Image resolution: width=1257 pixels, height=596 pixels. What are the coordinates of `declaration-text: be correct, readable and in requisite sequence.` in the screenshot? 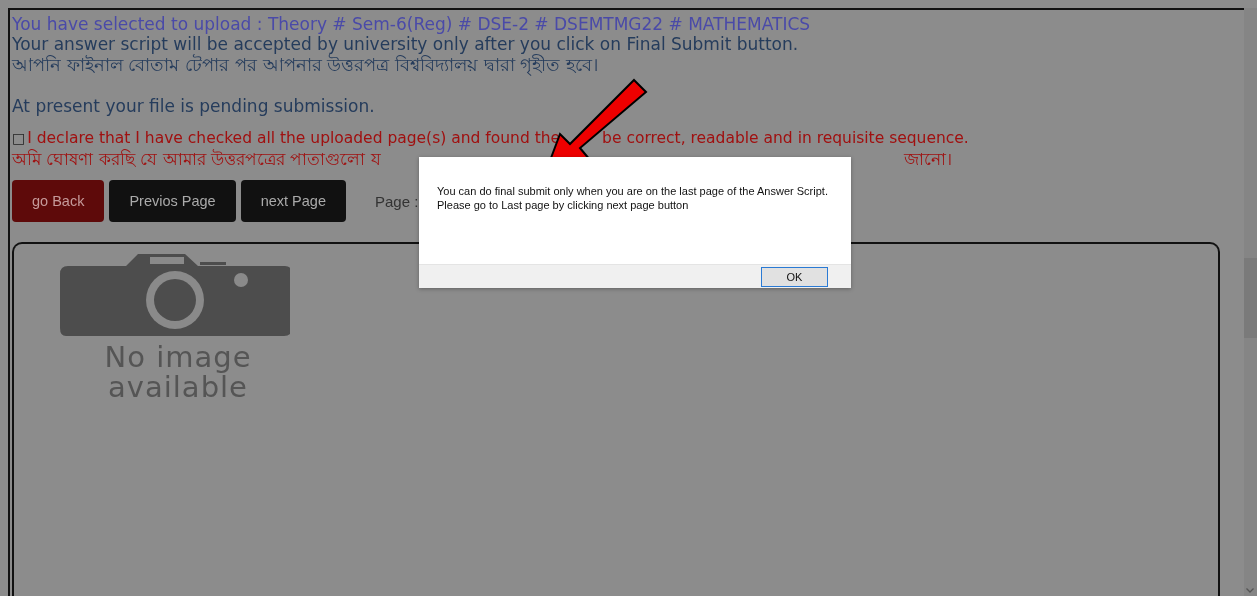 It's located at (785, 138).